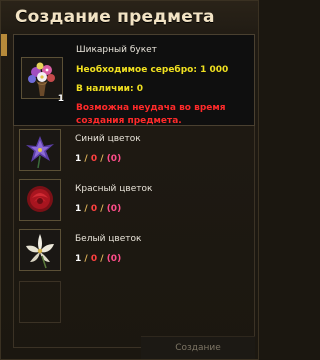 The height and width of the screenshot is (360, 320). What do you see at coordinates (152, 70) in the screenshot?
I see `required-silver: Необходимое серебро: 1 000` at bounding box center [152, 70].